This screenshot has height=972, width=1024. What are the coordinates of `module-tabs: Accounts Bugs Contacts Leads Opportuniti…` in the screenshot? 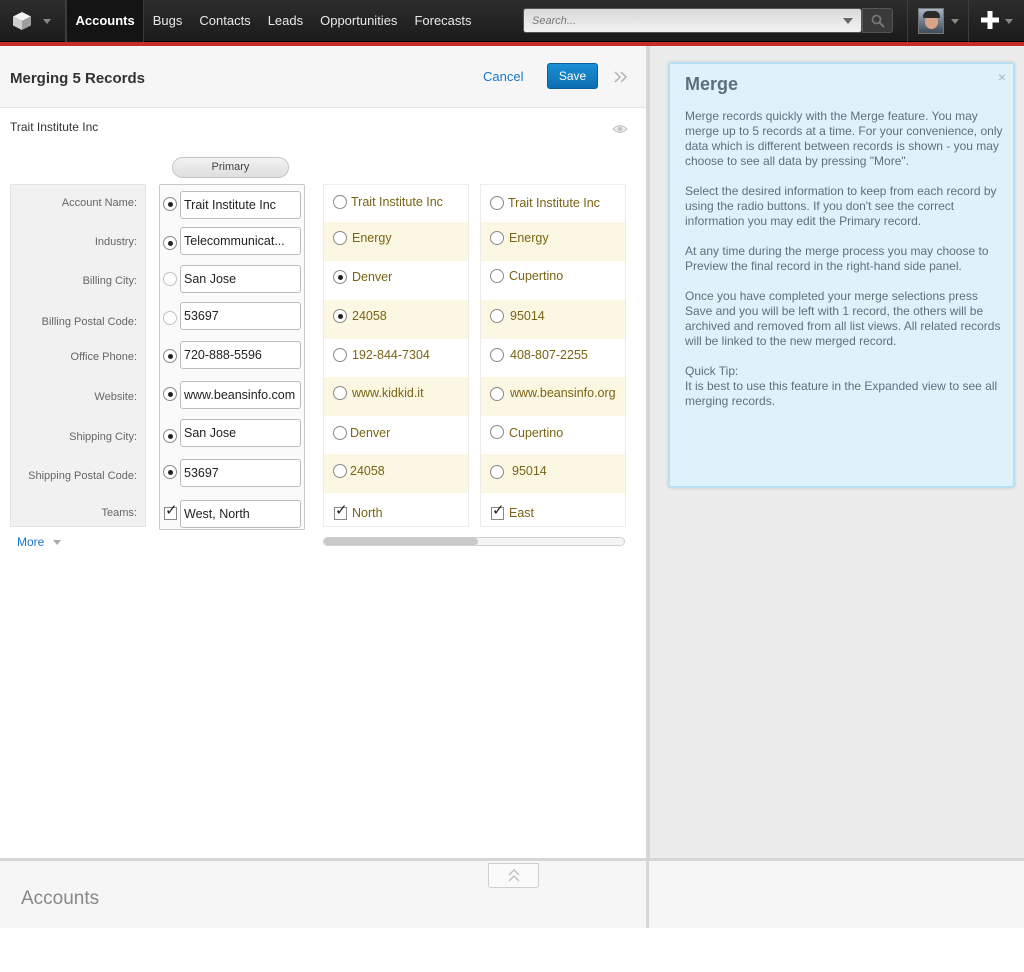 It's located at (273, 21).